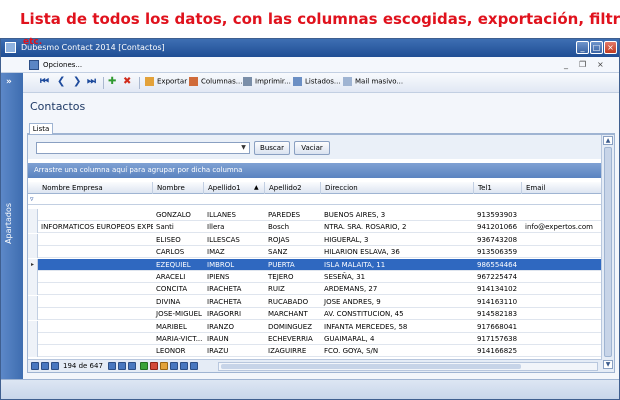 The height and width of the screenshot is (400, 620). I want to click on cell-apellido1: ILLESCAS, so click(234, 240).